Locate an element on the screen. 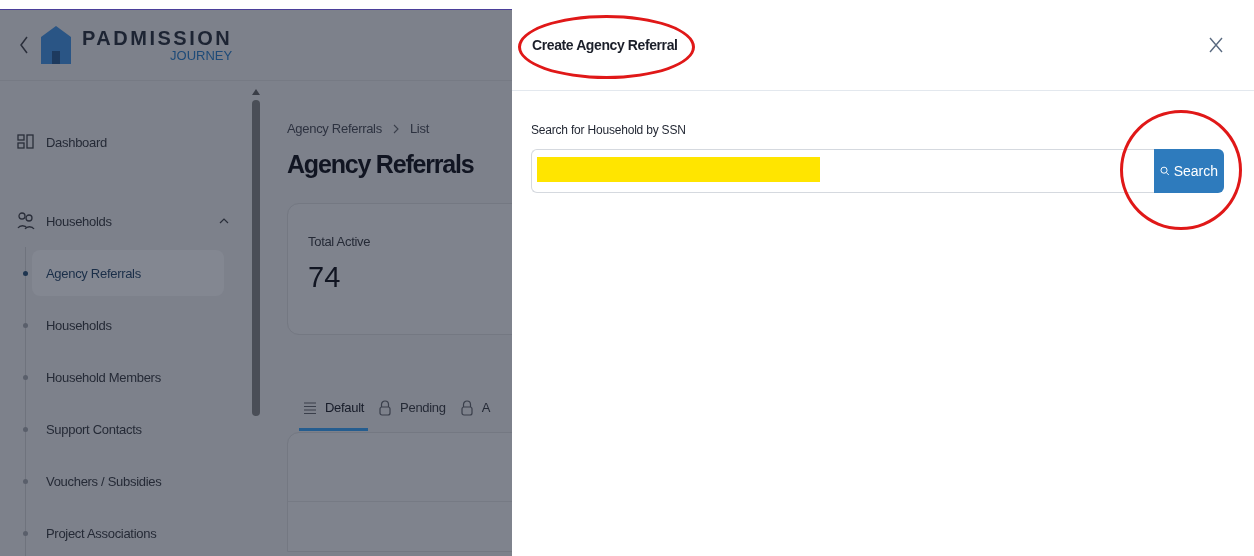  tab: A is located at coordinates (475, 409).